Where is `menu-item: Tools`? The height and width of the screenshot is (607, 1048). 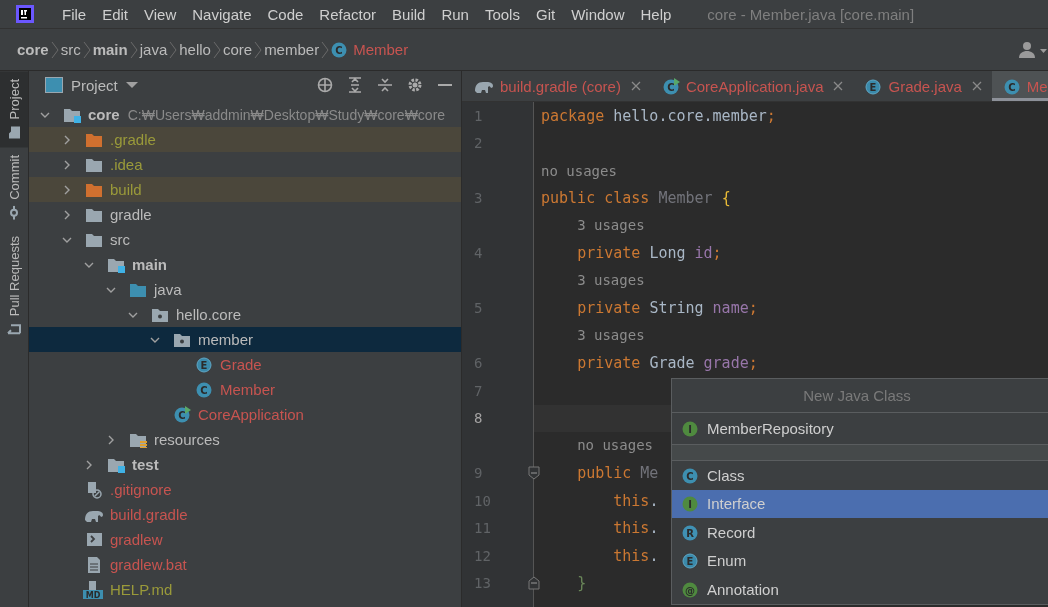 menu-item: Tools is located at coordinates (502, 14).